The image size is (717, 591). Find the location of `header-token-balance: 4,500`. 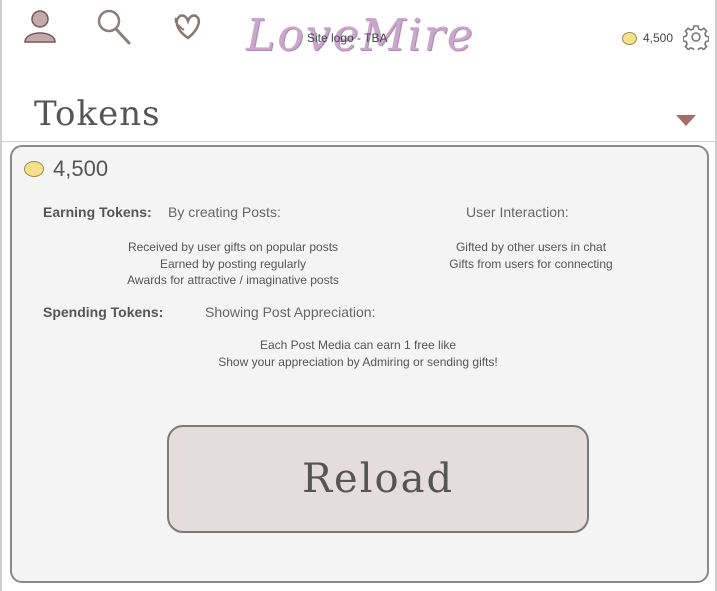

header-token-balance: 4,500 is located at coordinates (647, 38).